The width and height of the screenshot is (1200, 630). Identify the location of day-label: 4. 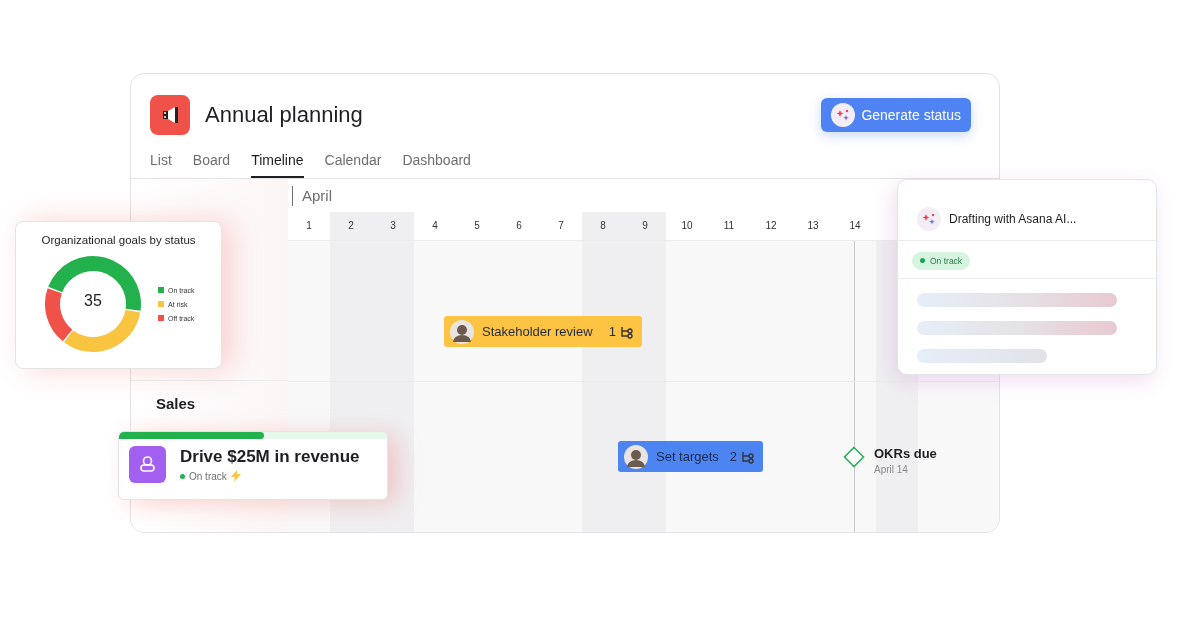
(435, 226).